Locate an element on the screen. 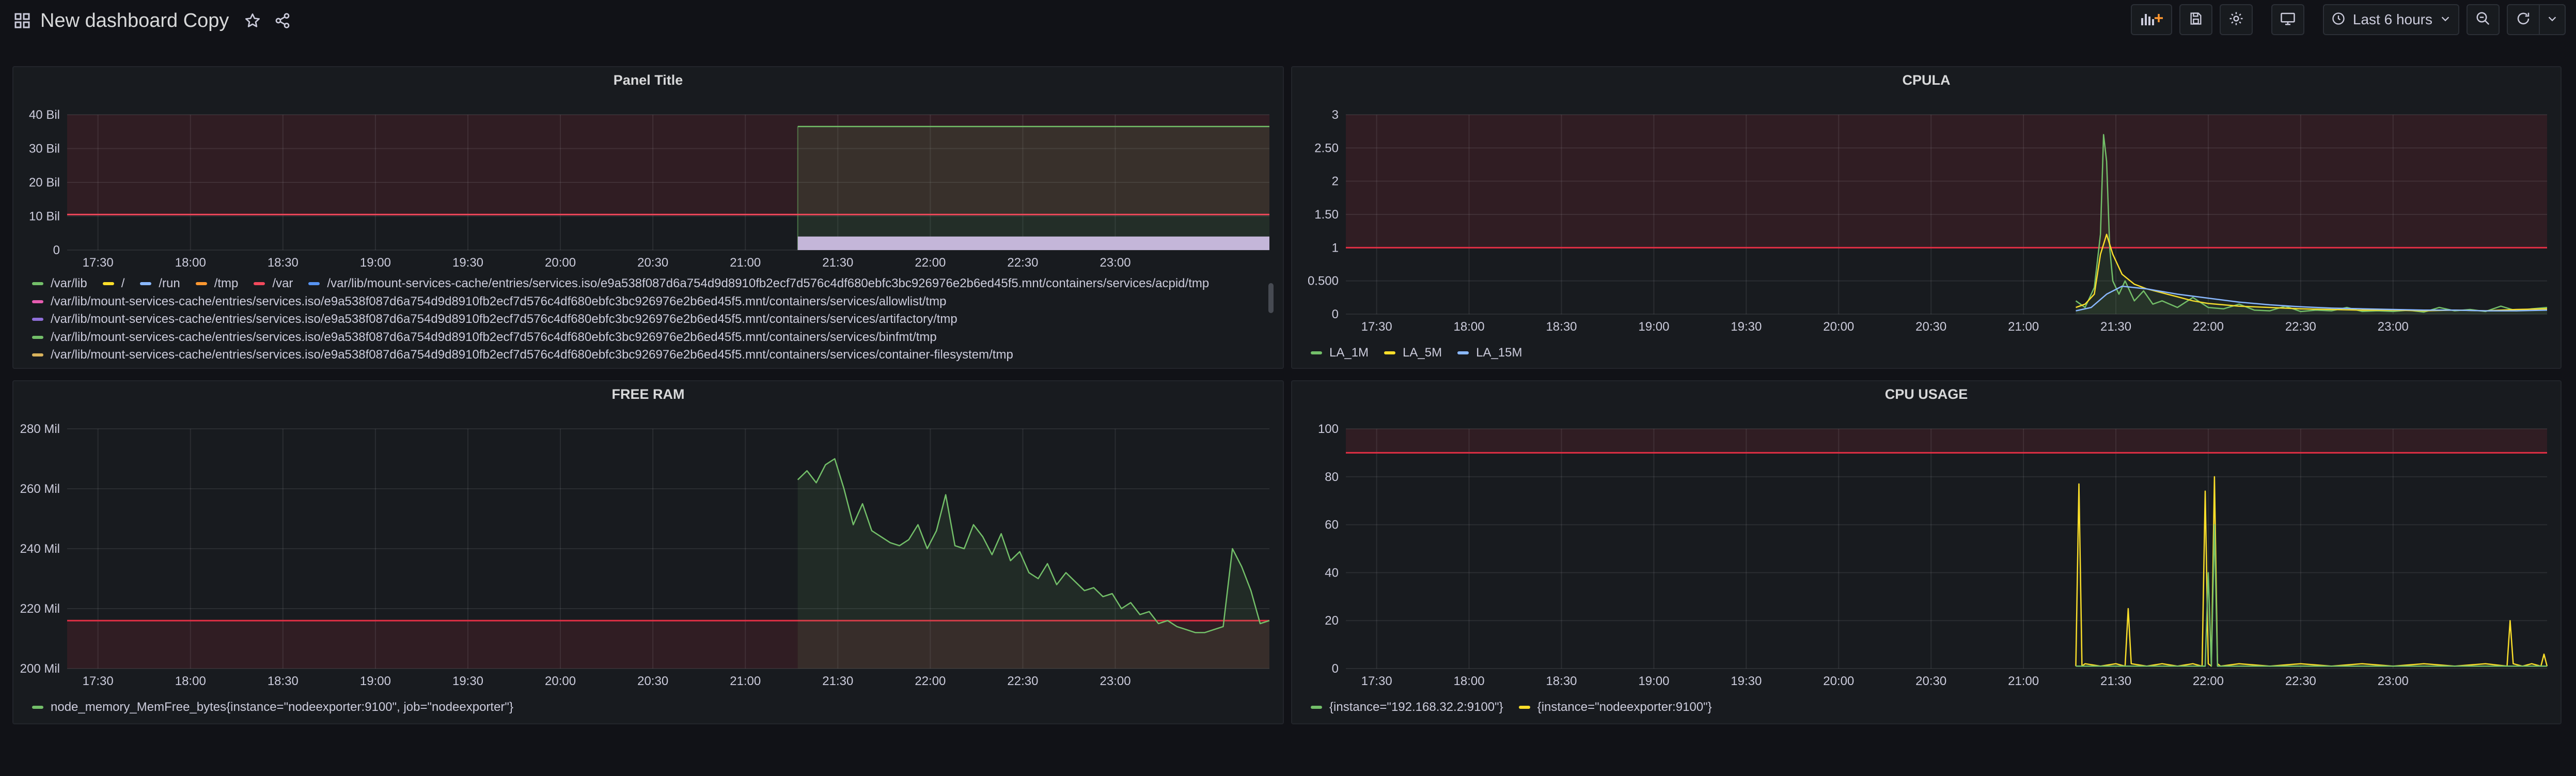 Image resolution: width=2576 pixels, height=776 pixels. legend-item: LA_15M is located at coordinates (1490, 353).